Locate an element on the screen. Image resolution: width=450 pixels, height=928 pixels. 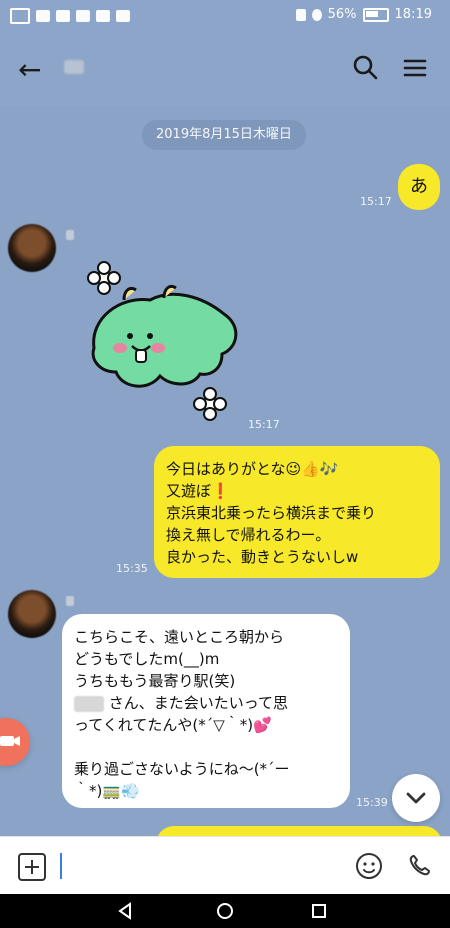
nav-home-icon is located at coordinates (225, 911).